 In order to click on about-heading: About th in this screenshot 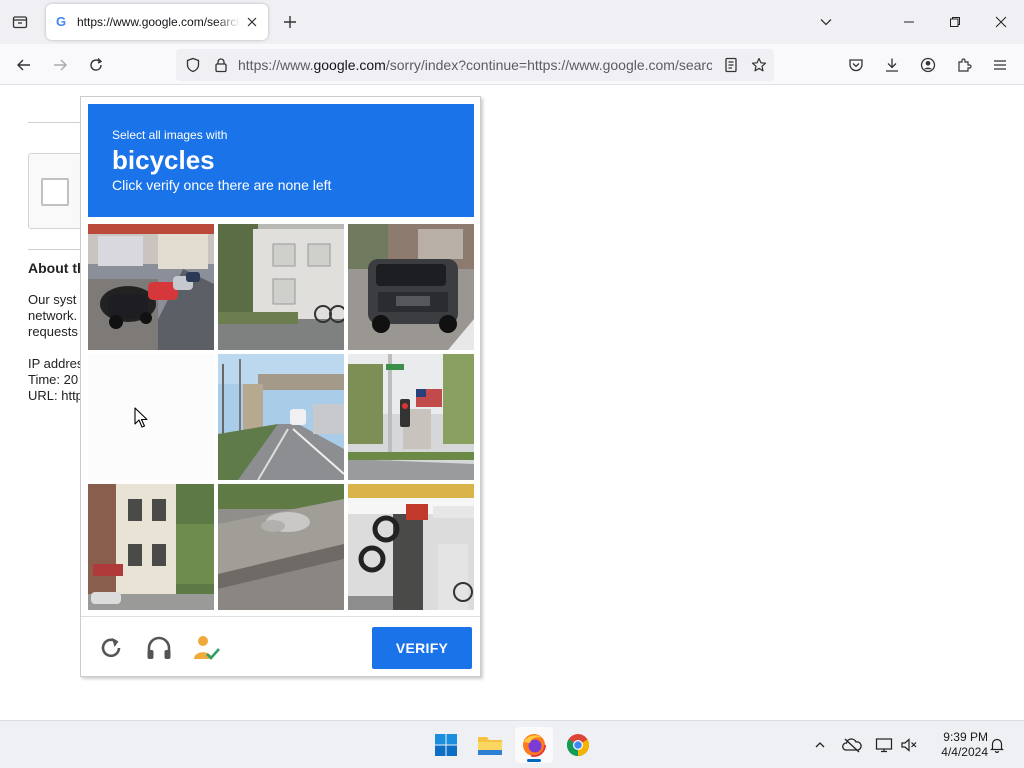, I will do `click(57, 268)`.